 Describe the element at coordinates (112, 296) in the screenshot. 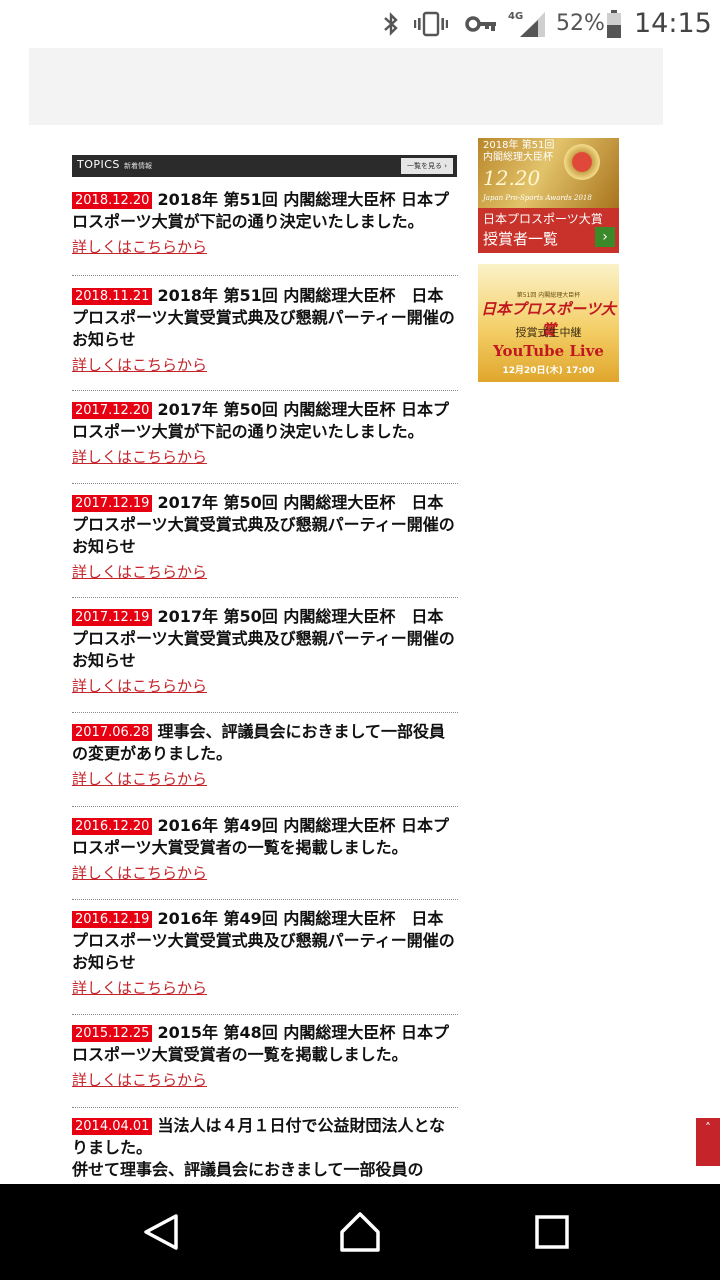

I see `date-badge: 2018.11.21` at that location.